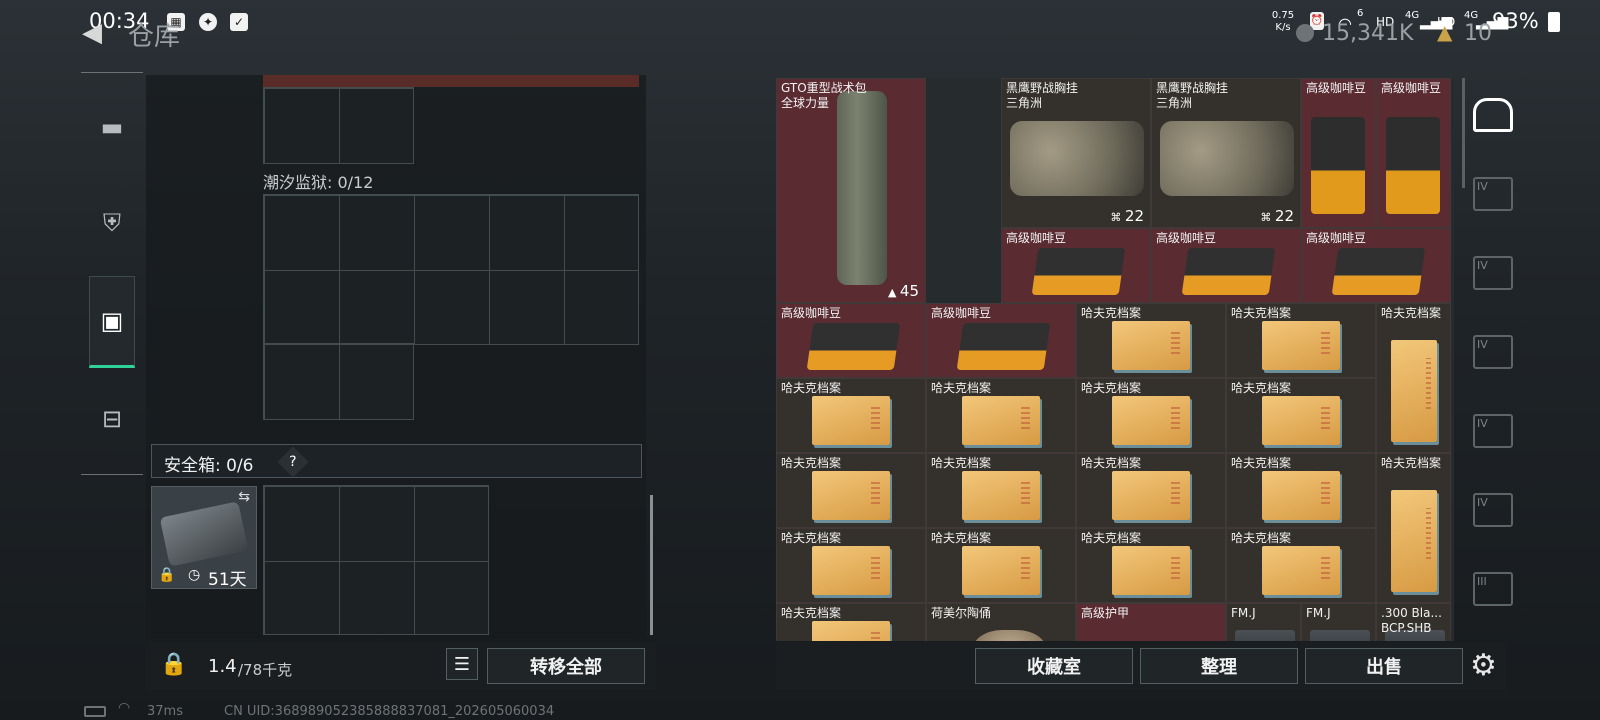 This screenshot has height=720, width=1600. I want to click on container-grid-top, so click(338, 125).